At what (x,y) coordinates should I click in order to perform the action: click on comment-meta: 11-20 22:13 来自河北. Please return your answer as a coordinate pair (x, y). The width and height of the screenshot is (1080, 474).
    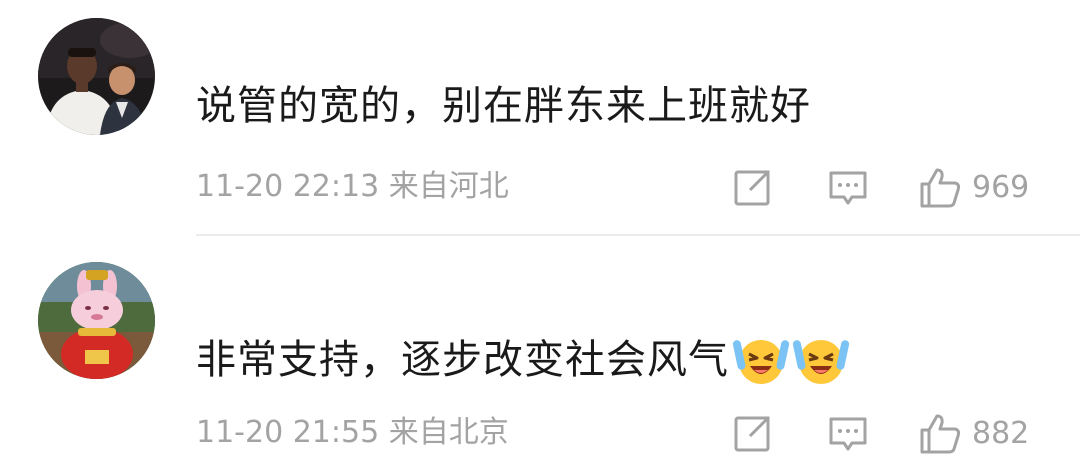
    Looking at the image, I should click on (352, 187).